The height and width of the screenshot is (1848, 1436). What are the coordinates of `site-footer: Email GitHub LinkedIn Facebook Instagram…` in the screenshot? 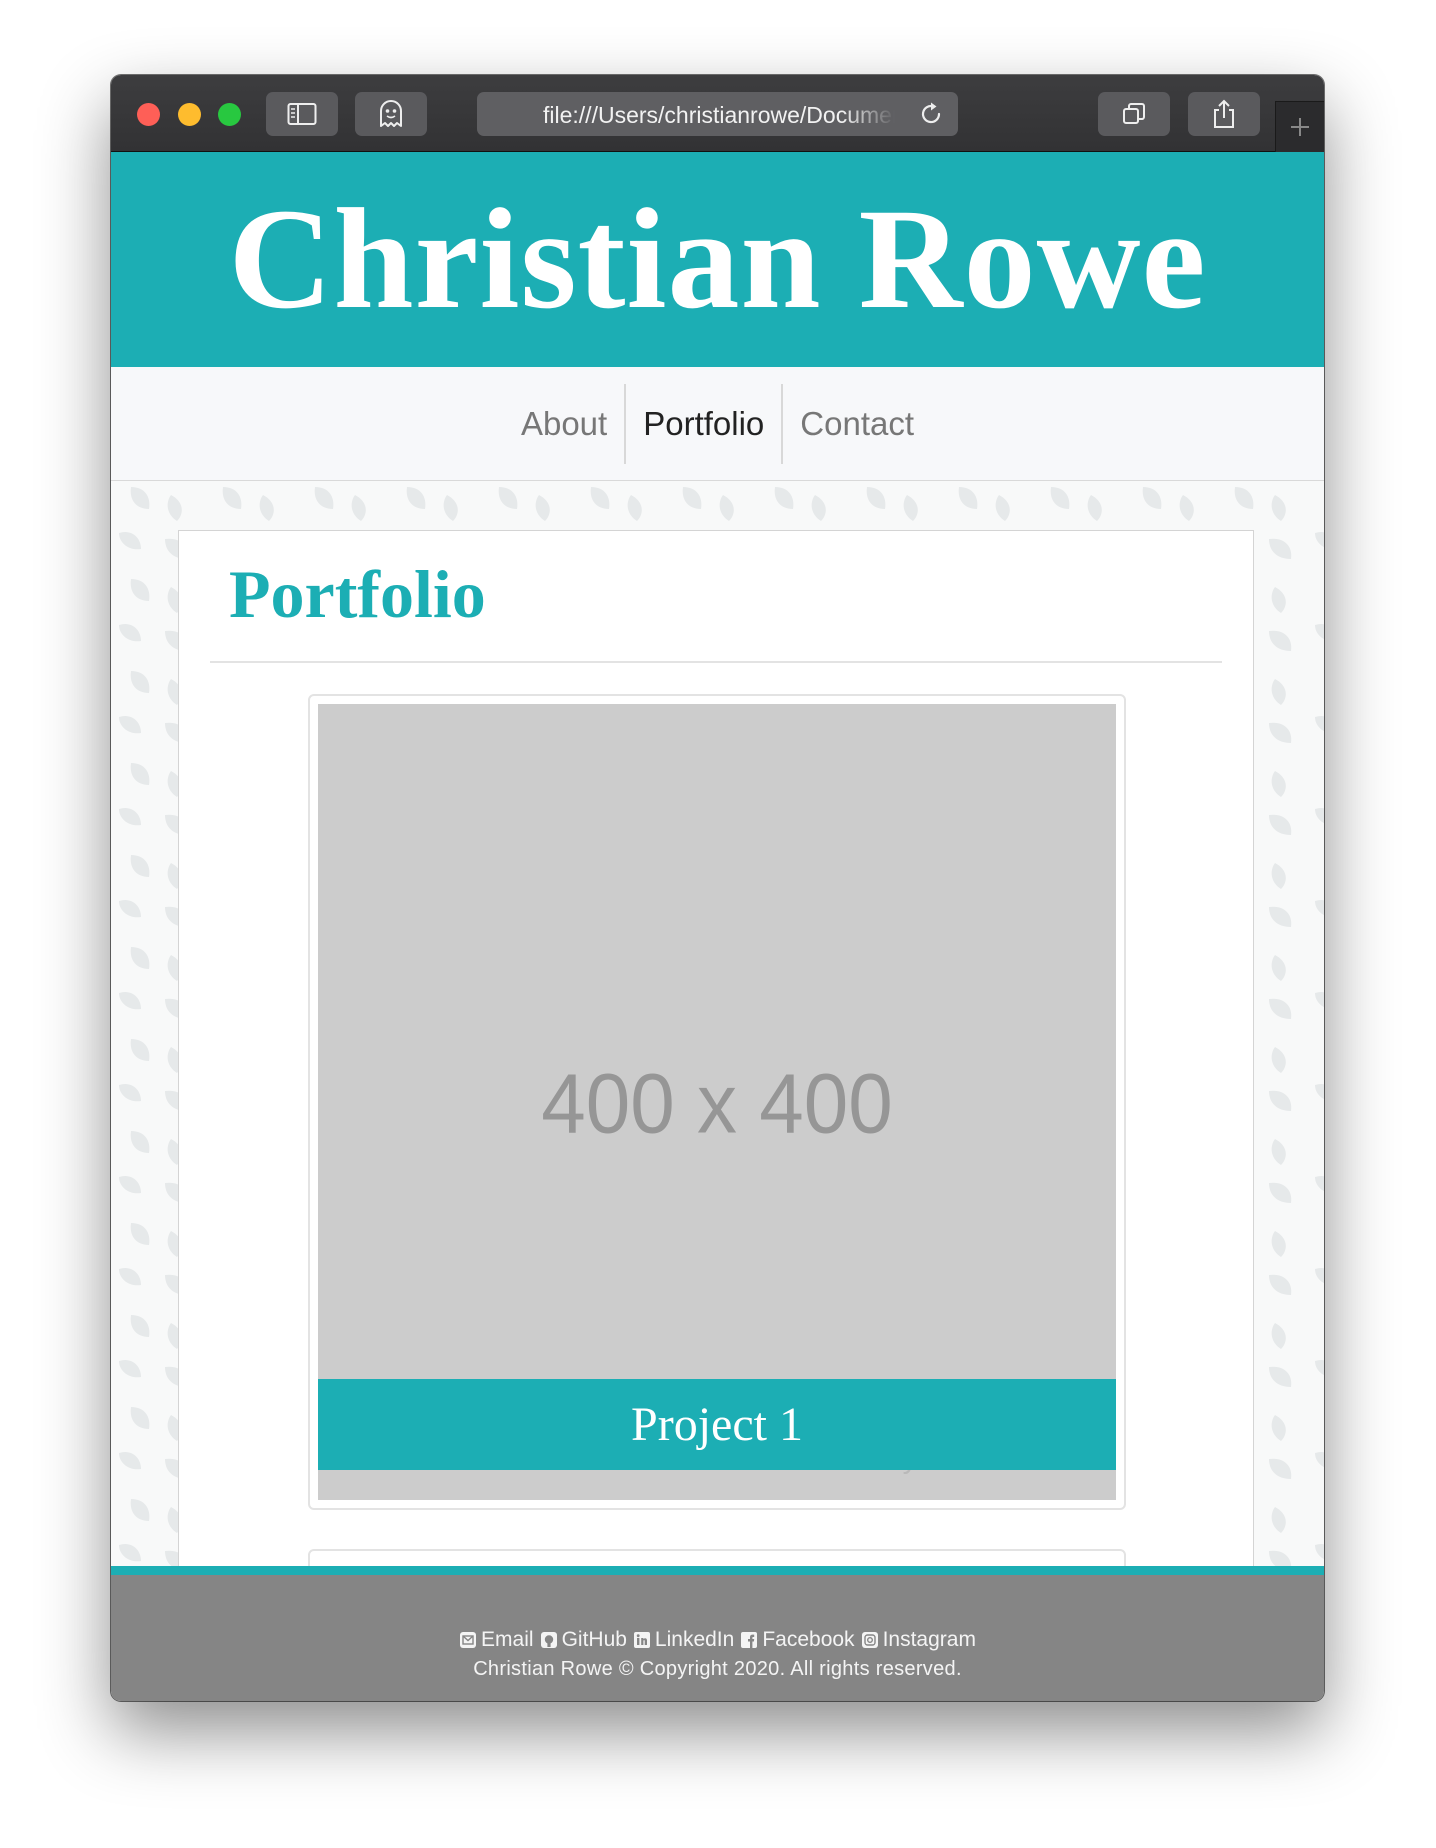 It's located at (717, 1633).